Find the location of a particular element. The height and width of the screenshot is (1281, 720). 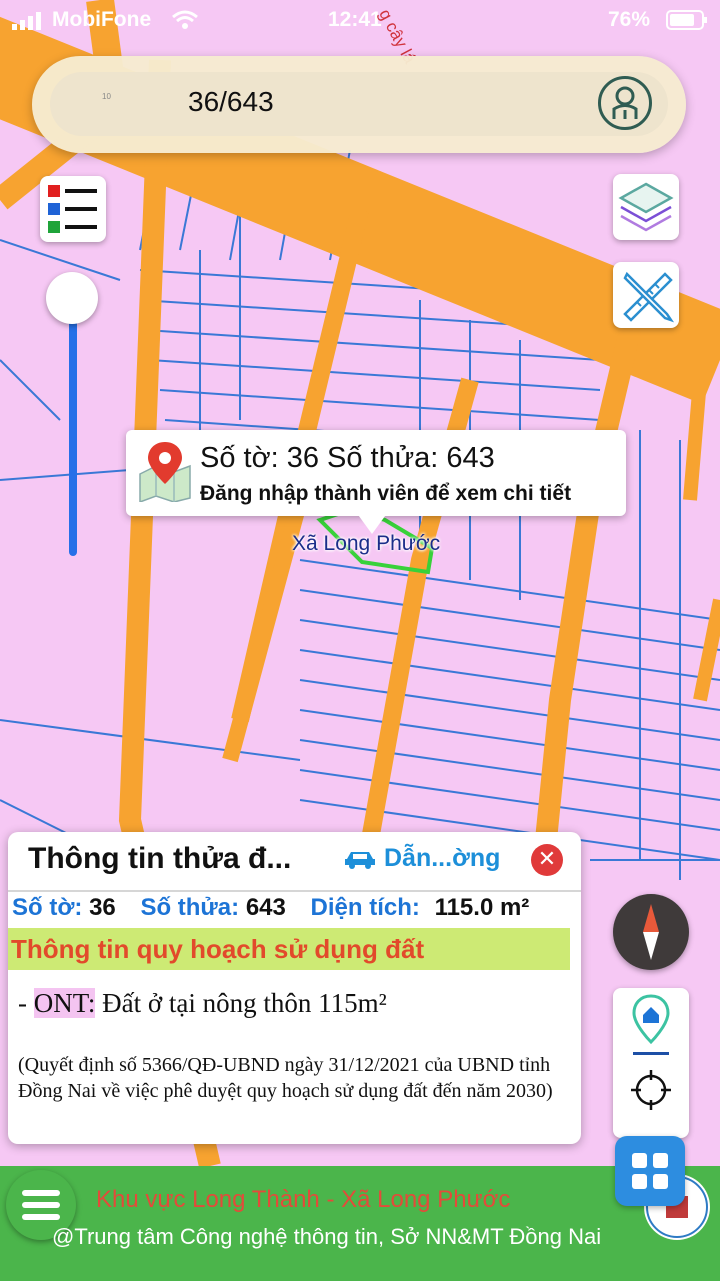

measure-button is located at coordinates (646, 295).